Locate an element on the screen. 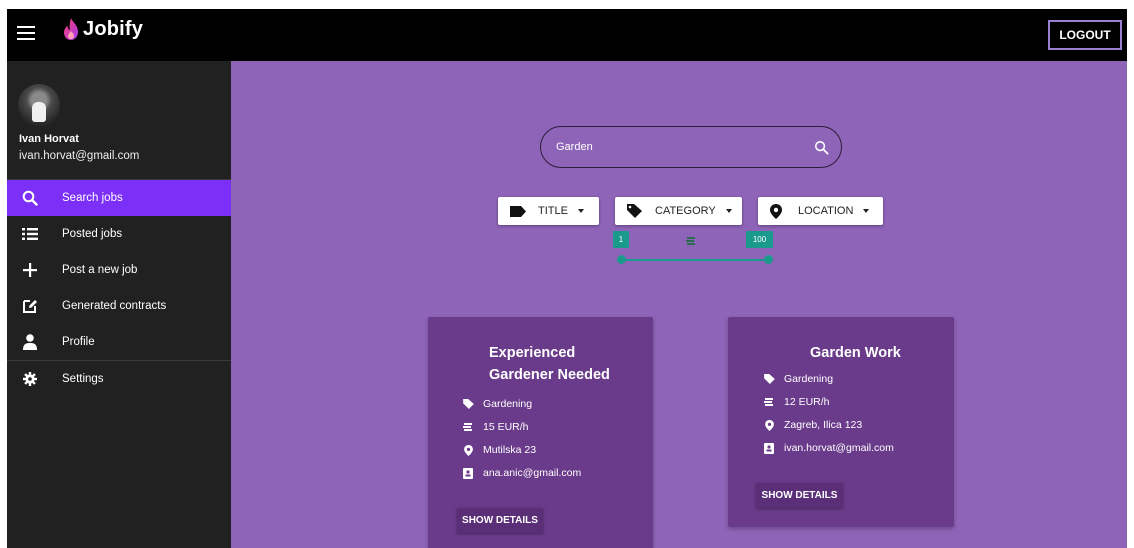 This screenshot has height=548, width=1134. sidebar-item-label: Generated contracts is located at coordinates (114, 306).